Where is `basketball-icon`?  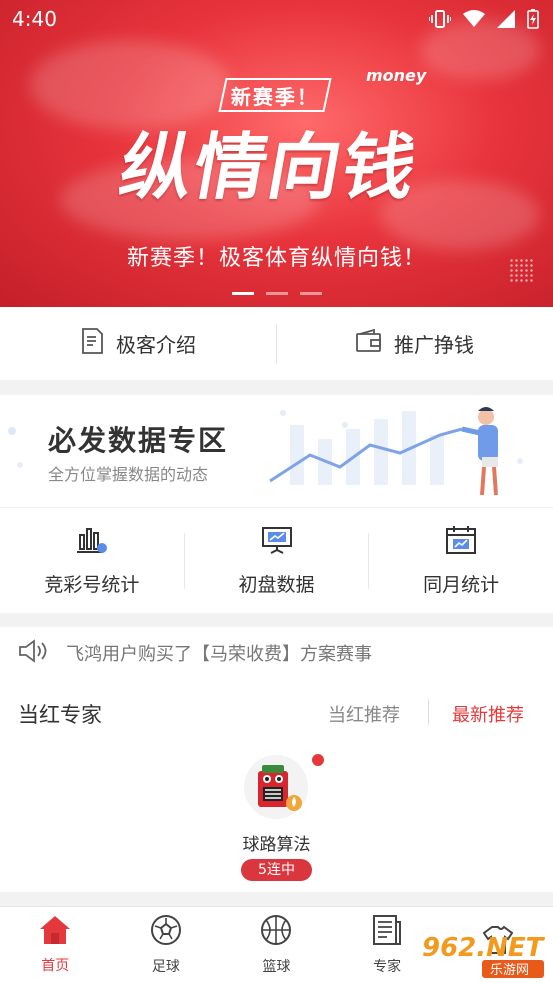 basketball-icon is located at coordinates (276, 932).